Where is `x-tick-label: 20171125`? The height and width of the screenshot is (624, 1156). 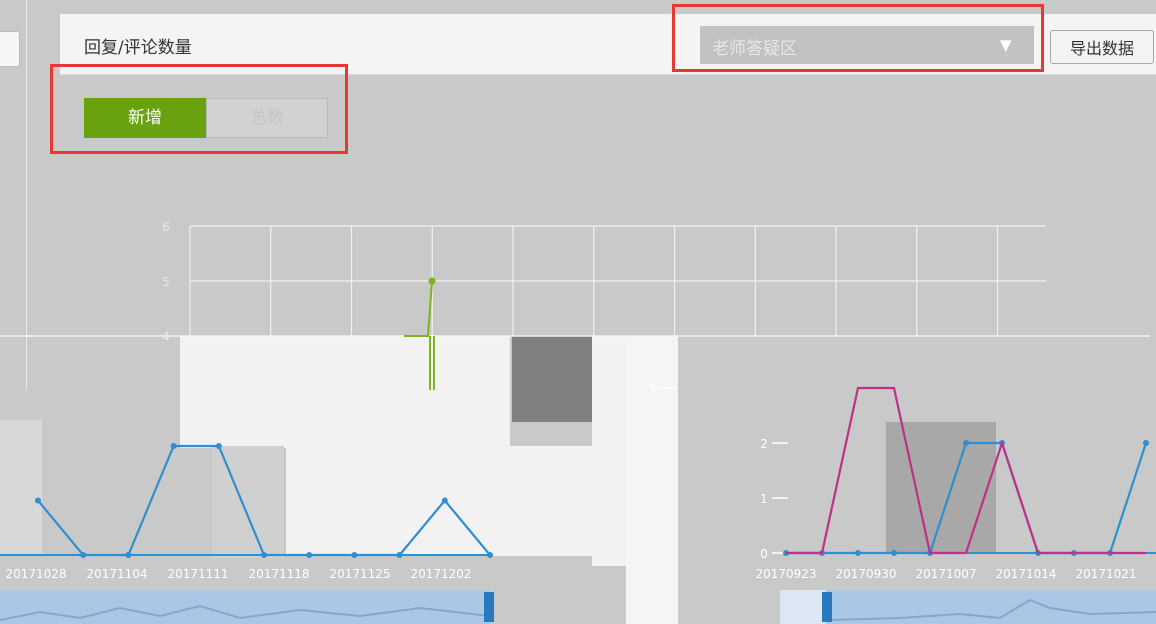
x-tick-label: 20171125 is located at coordinates (359, 574).